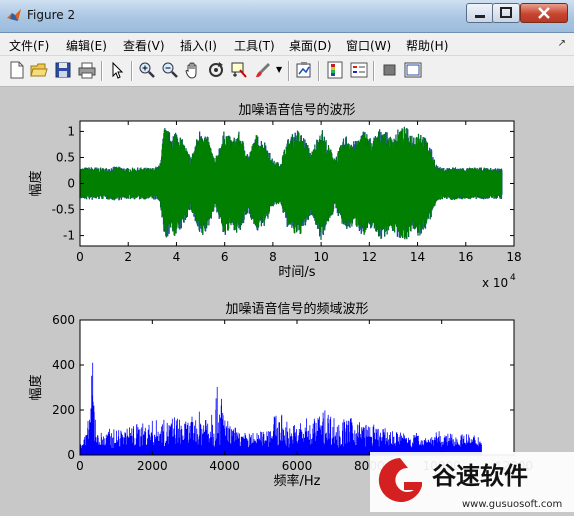  I want to click on window-title: Figure 2, so click(51, 15).